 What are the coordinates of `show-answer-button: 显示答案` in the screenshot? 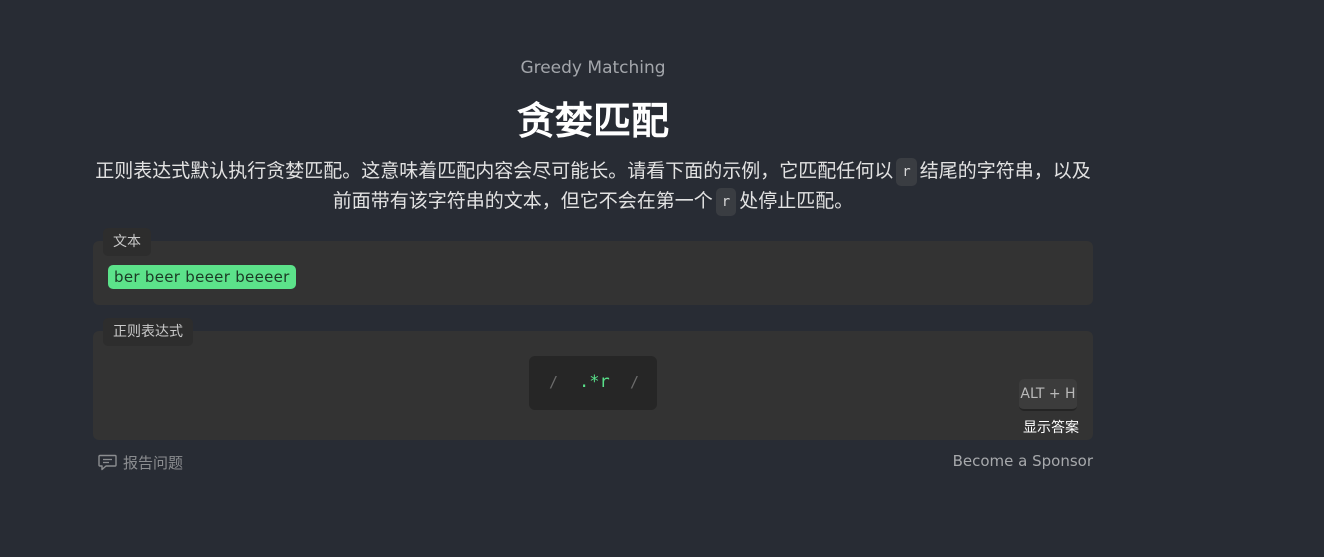 It's located at (1051, 427).